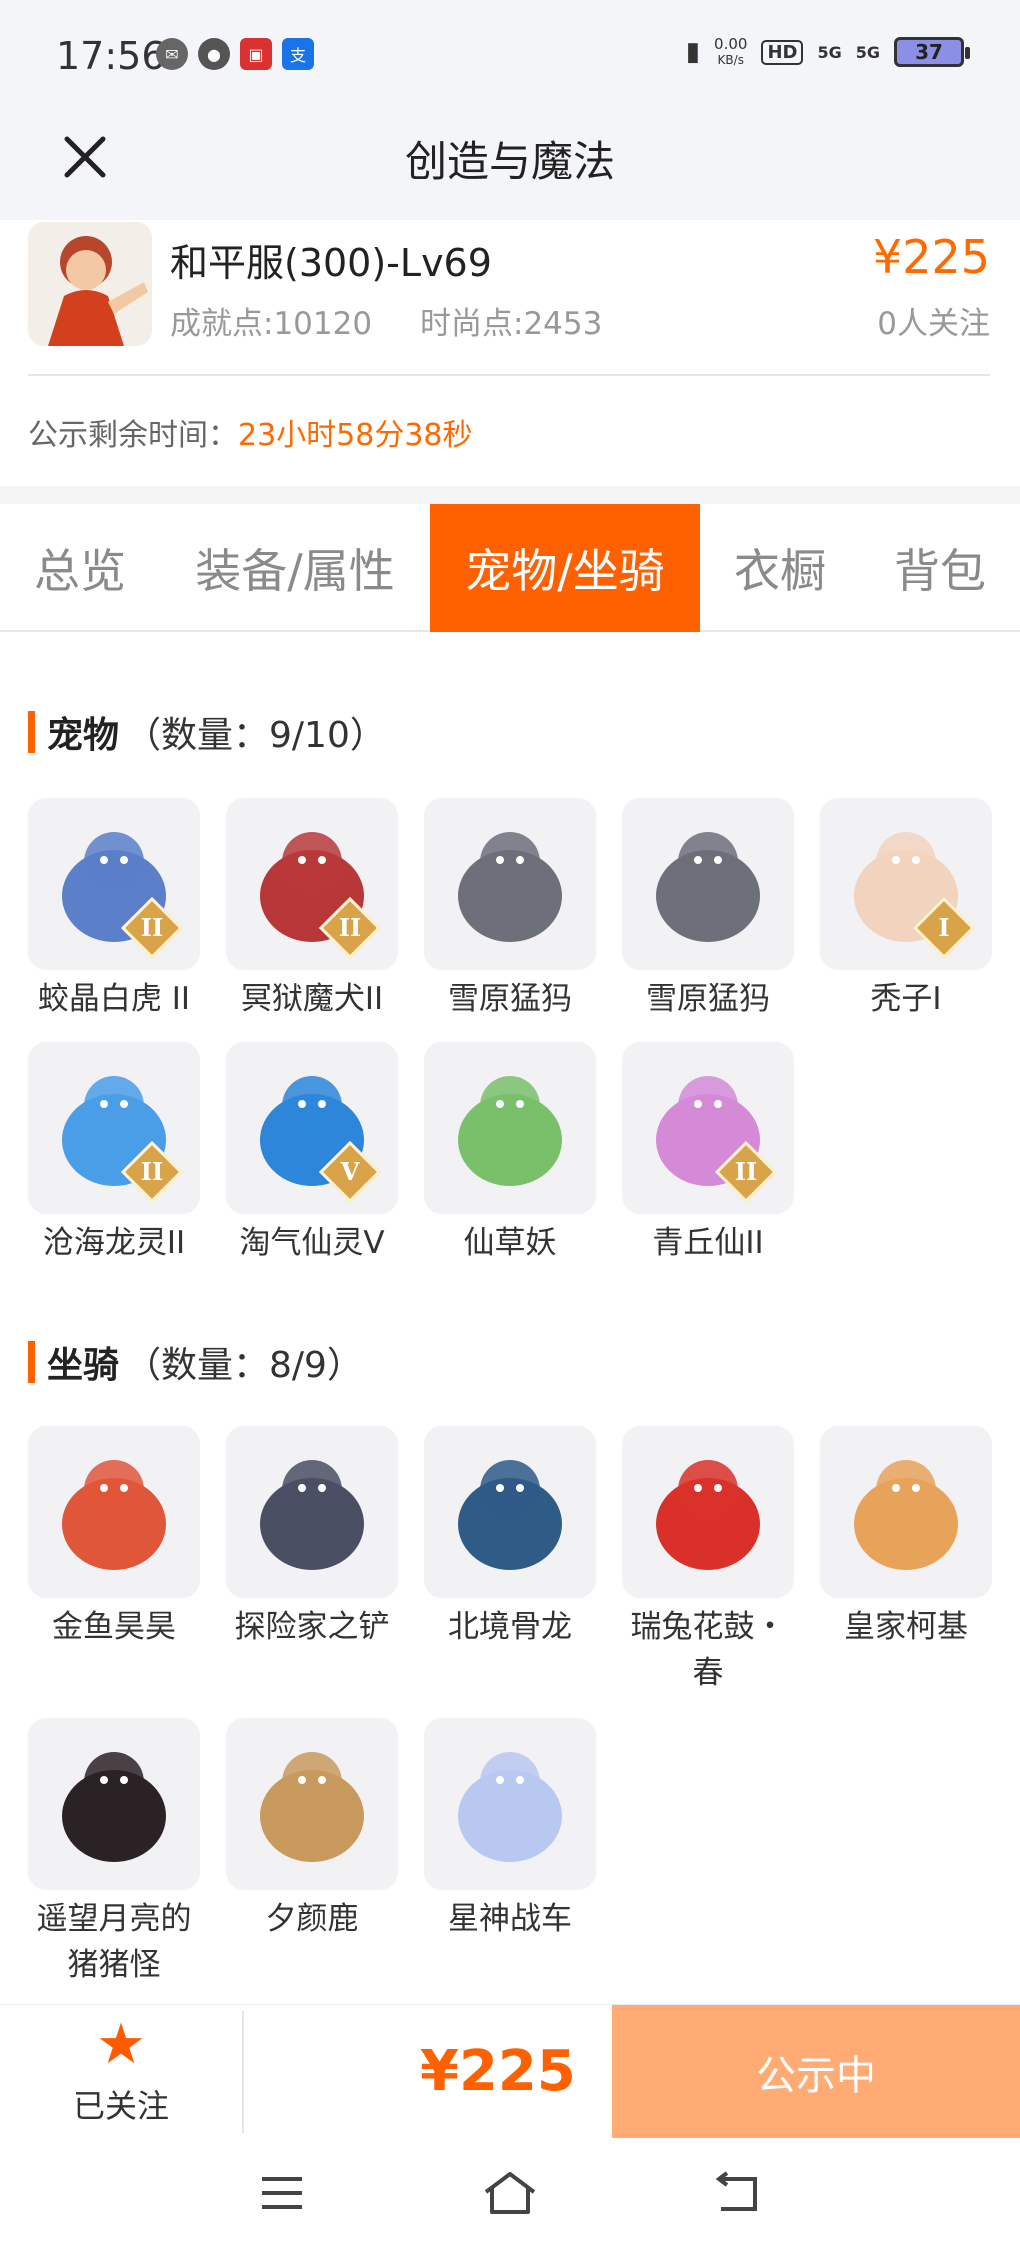  What do you see at coordinates (509, 161) in the screenshot?
I see `page-title: 创造与魔法` at bounding box center [509, 161].